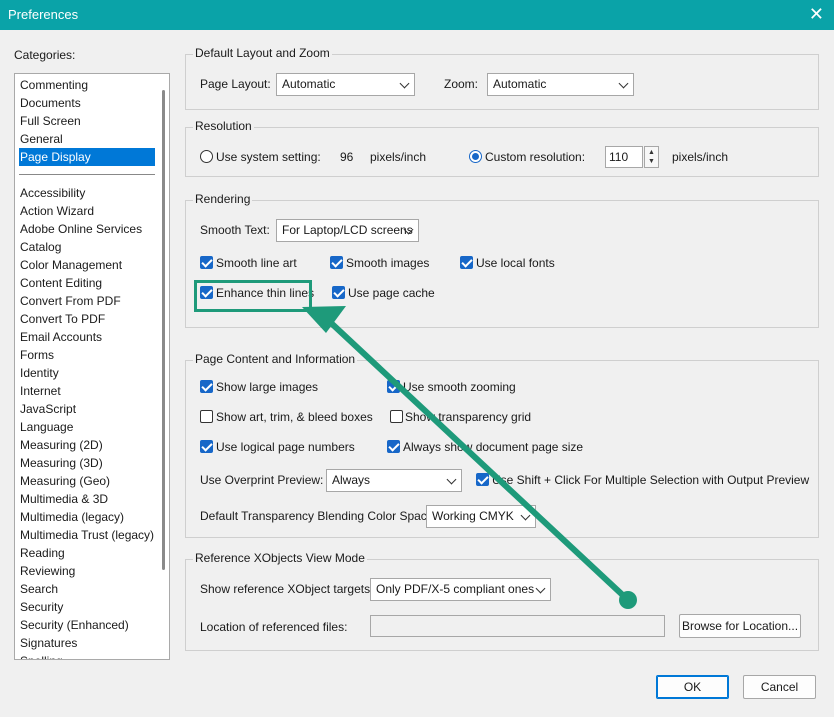 The width and height of the screenshot is (834, 717). Describe the element at coordinates (816, 14) in the screenshot. I see `close-icon: ✕` at that location.